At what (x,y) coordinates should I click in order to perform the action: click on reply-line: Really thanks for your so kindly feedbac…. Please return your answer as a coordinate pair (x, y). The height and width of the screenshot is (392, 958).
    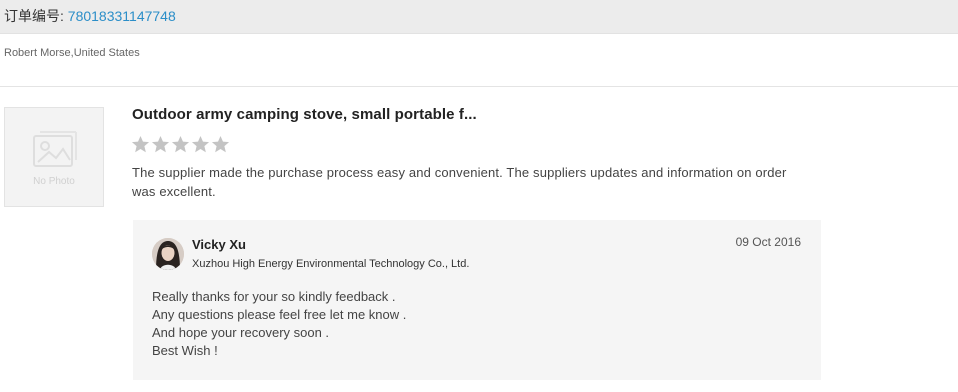
    Looking at the image, I should click on (274, 296).